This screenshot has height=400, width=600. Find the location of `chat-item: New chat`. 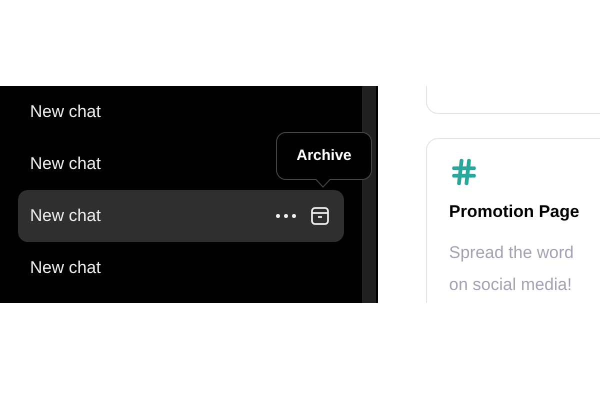

chat-item: New chat is located at coordinates (181, 216).